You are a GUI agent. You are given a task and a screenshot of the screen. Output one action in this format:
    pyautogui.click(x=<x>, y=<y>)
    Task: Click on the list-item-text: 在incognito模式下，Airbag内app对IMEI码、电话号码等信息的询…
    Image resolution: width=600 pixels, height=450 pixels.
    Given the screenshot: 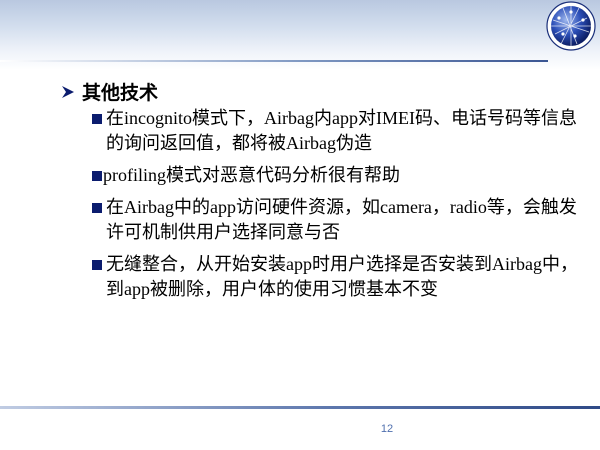 What is the action you would take?
    pyautogui.click(x=341, y=130)
    